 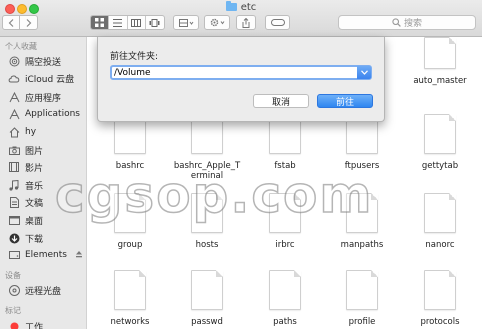 I want to click on sidebar-item-applications-cn: 应用程序, so click(x=34, y=97).